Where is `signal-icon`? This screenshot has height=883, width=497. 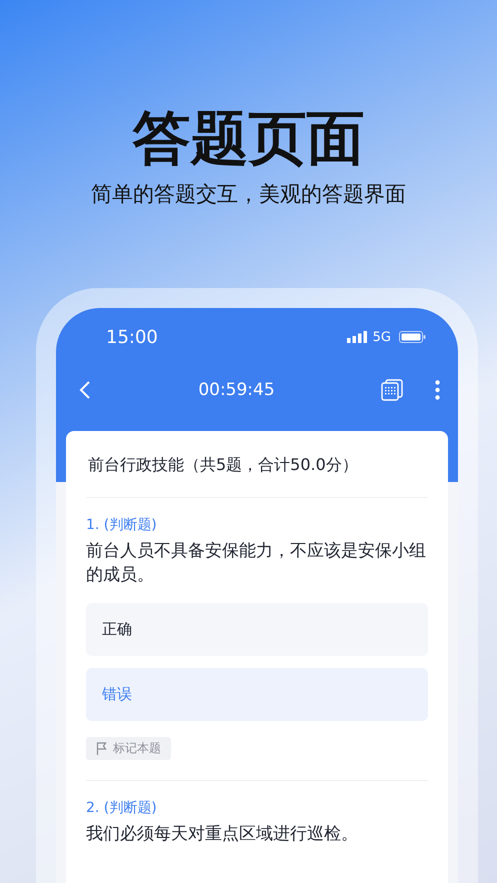
signal-icon is located at coordinates (356, 337).